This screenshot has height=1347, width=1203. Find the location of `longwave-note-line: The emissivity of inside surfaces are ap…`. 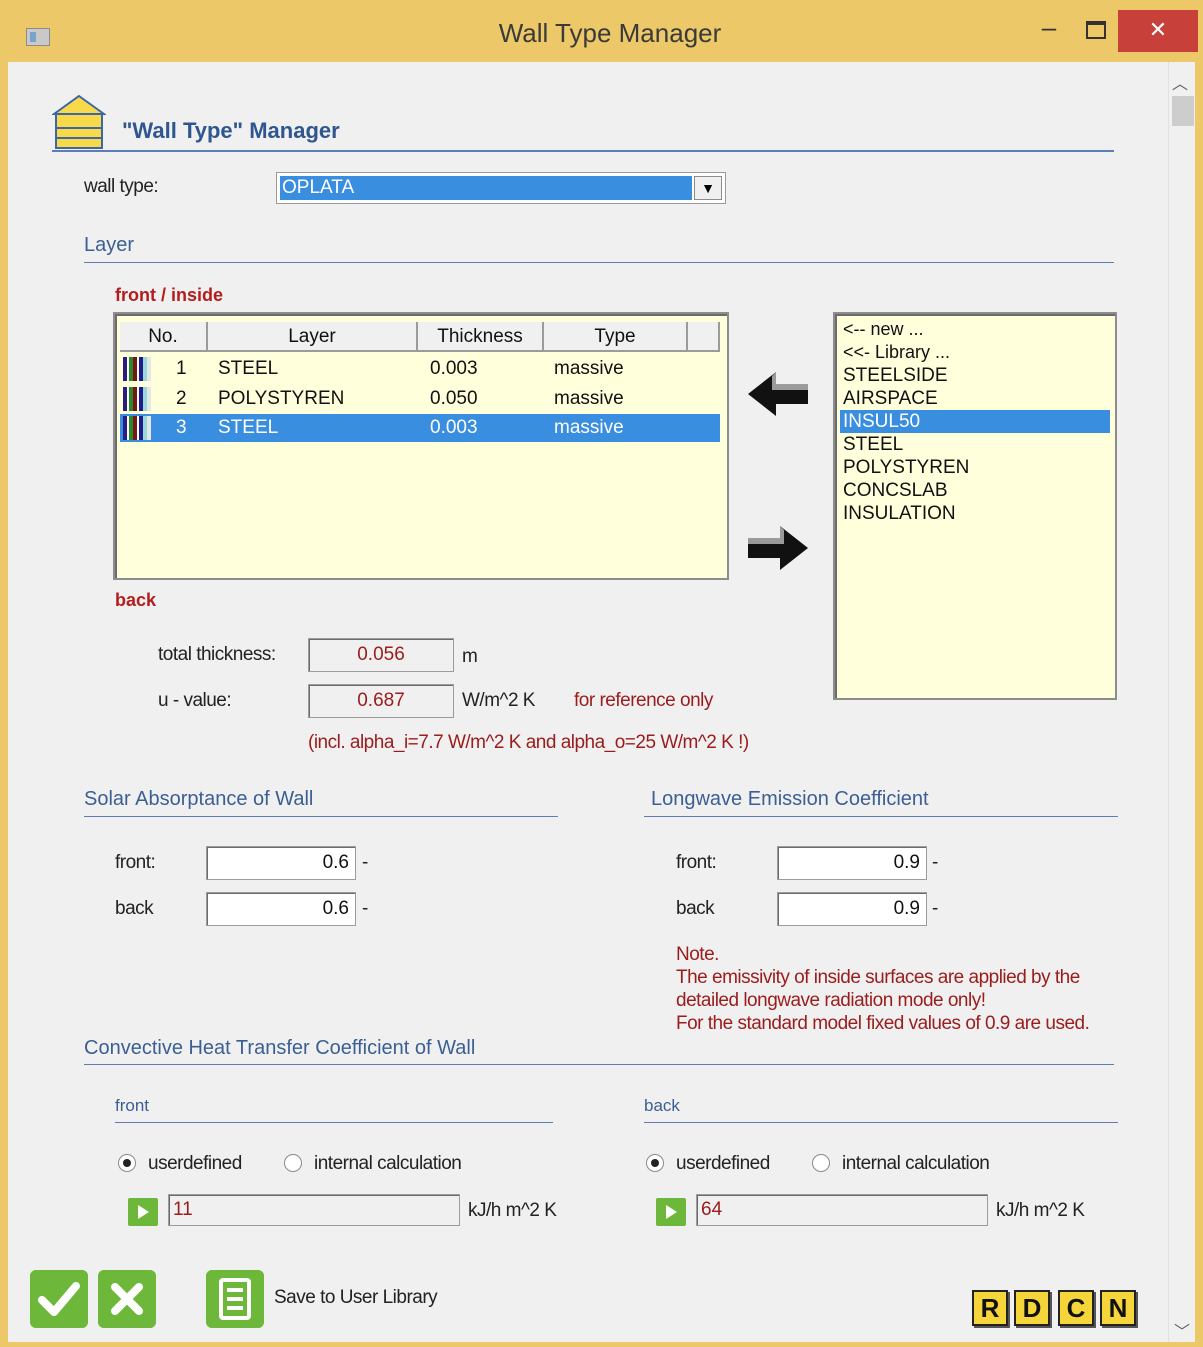

longwave-note-line: The emissivity of inside surfaces are ap… is located at coordinates (878, 977).